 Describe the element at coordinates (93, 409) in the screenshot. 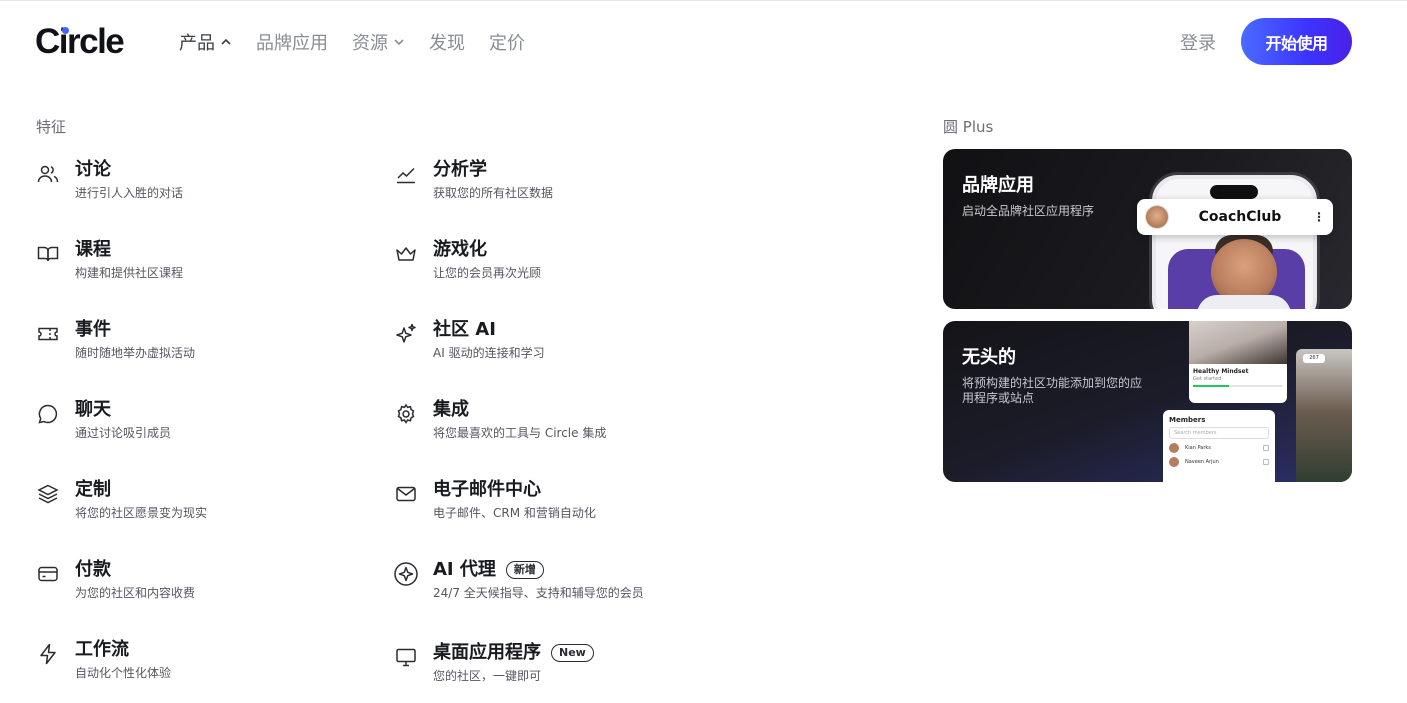

I see `feature-title: 聊天` at that location.